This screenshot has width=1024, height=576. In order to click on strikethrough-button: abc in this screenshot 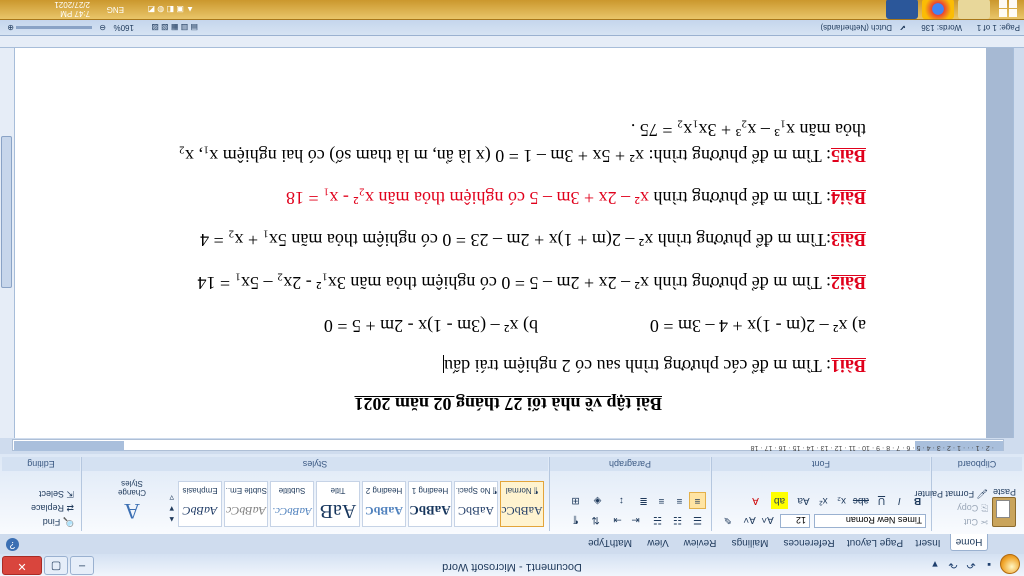, I will do `click(861, 500)`.